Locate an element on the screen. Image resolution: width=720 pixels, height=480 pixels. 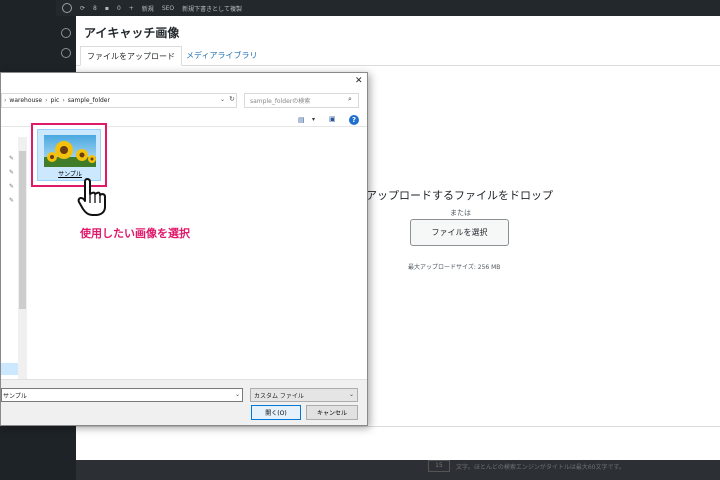
wordpress-logo-icon is located at coordinates (67, 8).